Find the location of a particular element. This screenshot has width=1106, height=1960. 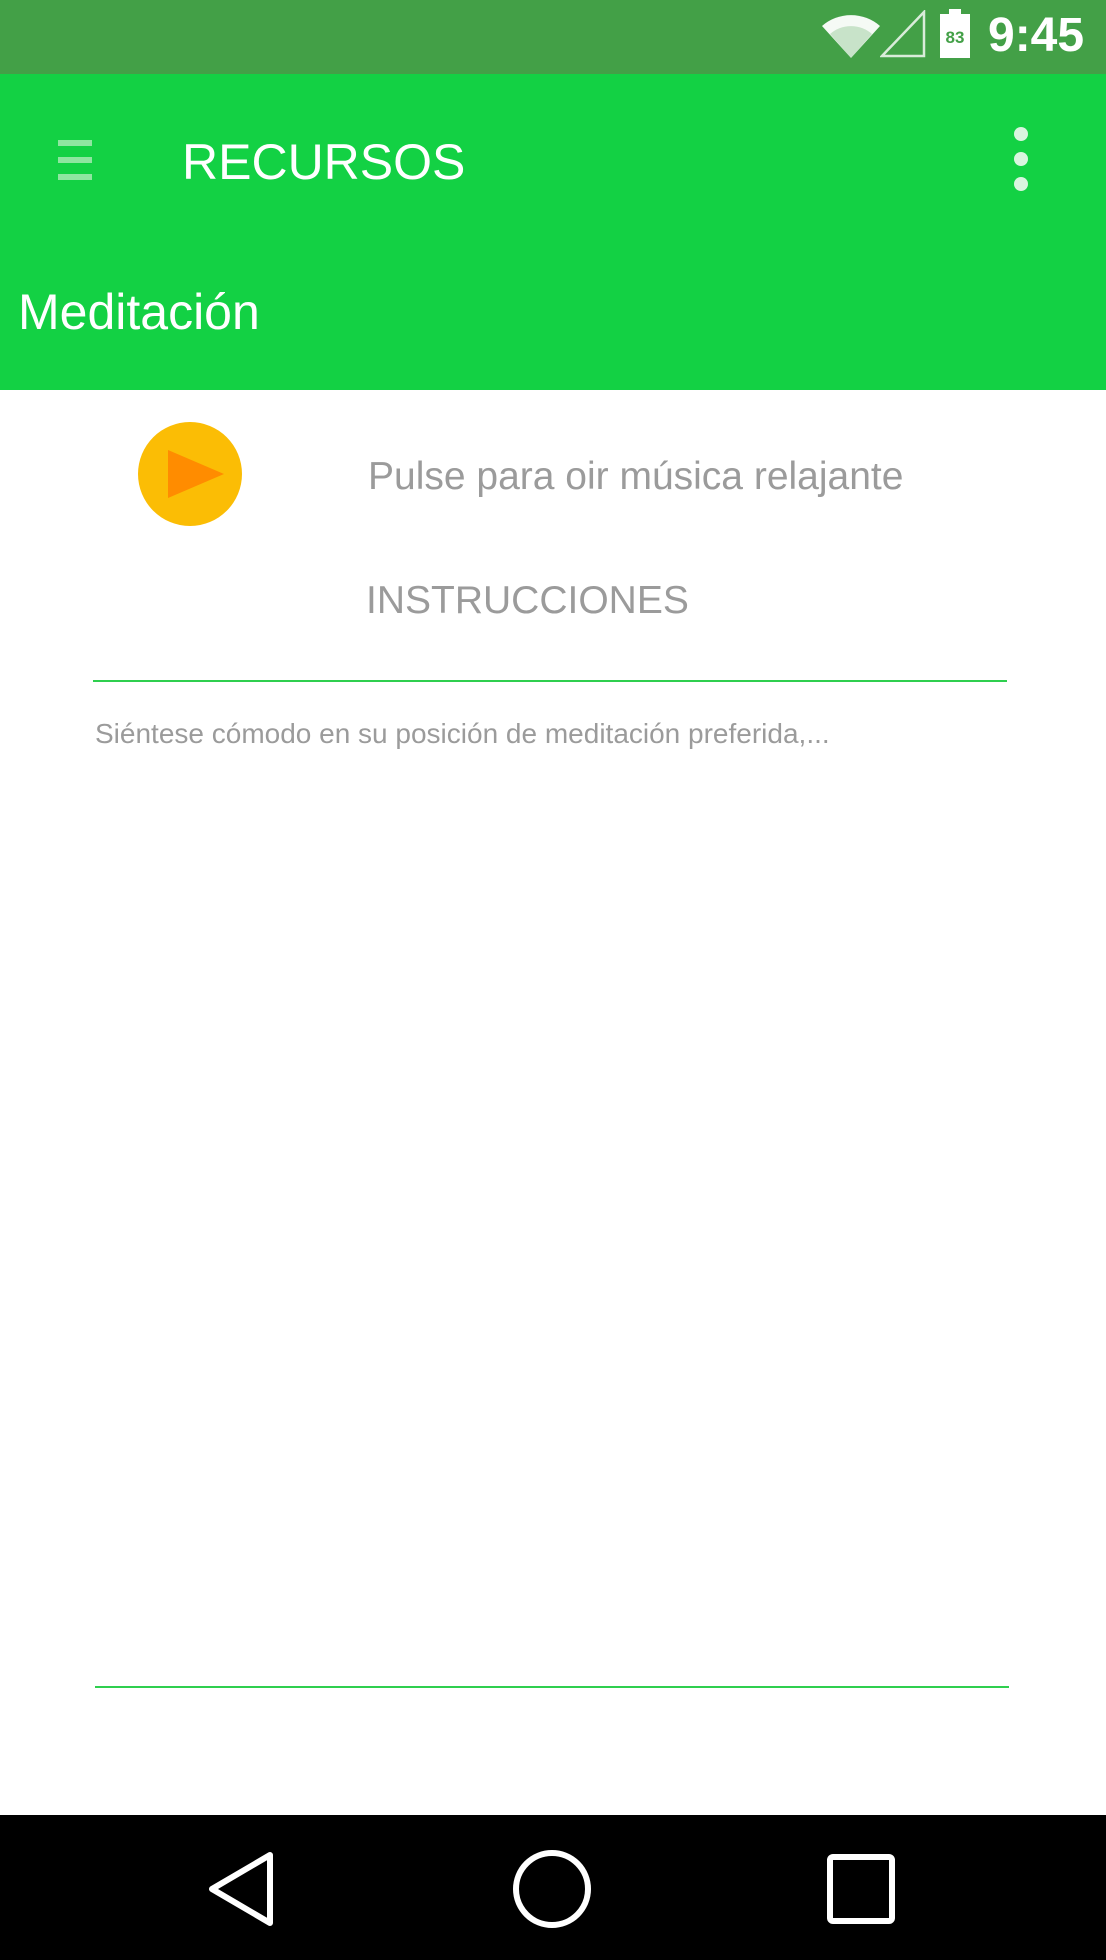

menu-icon is located at coordinates (76, 160).